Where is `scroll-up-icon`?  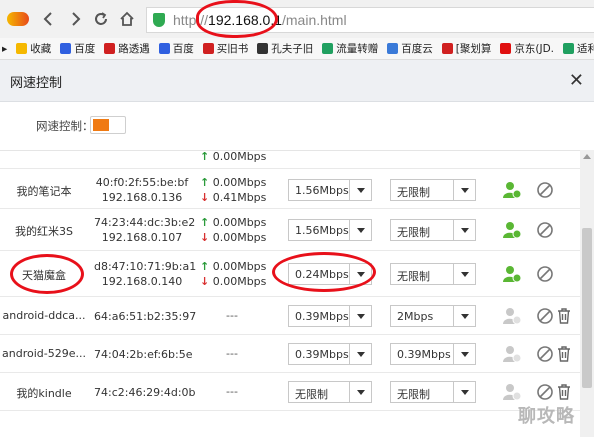 scroll-up-icon is located at coordinates (587, 156).